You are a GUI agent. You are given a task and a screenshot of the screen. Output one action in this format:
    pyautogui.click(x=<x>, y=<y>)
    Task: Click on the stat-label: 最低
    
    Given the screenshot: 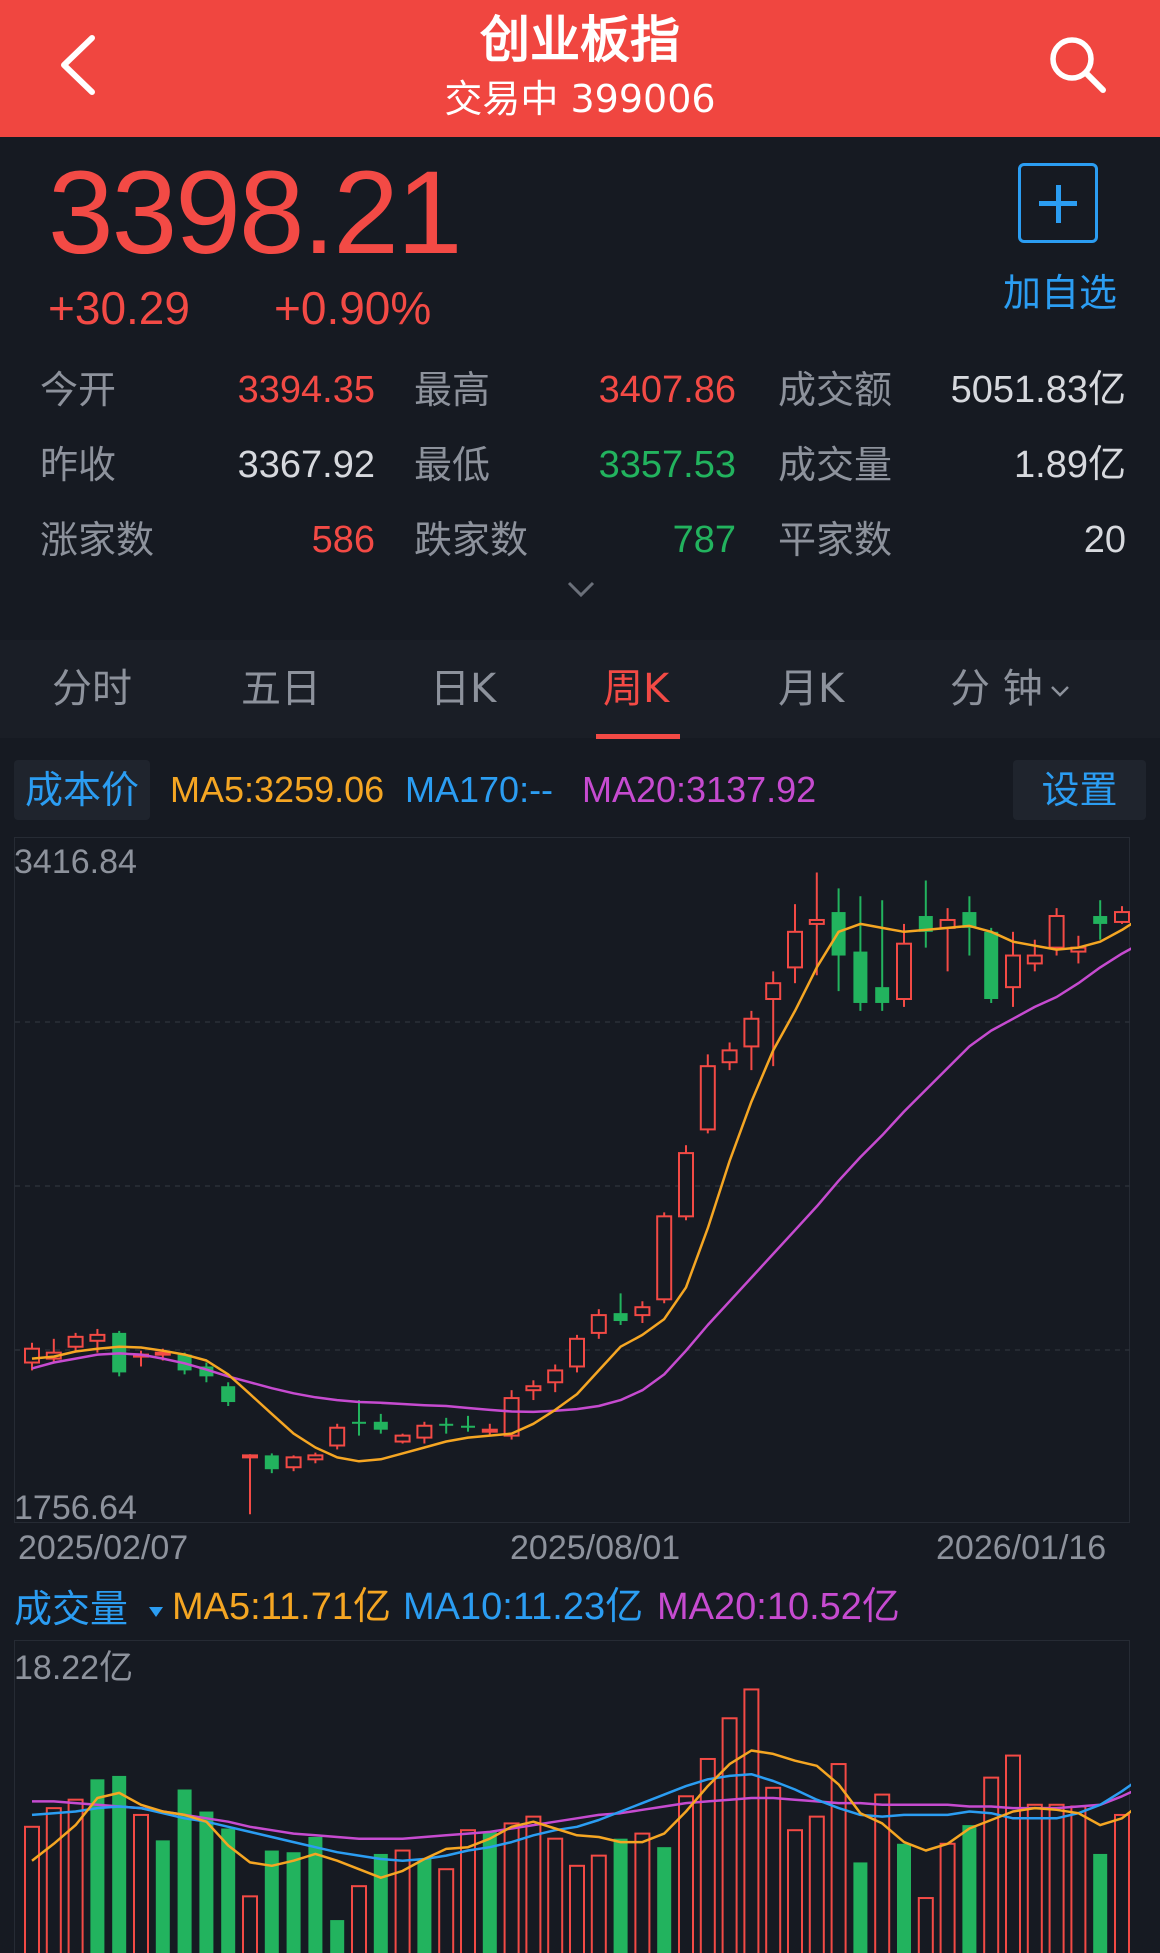 What is the action you would take?
    pyautogui.click(x=452, y=465)
    